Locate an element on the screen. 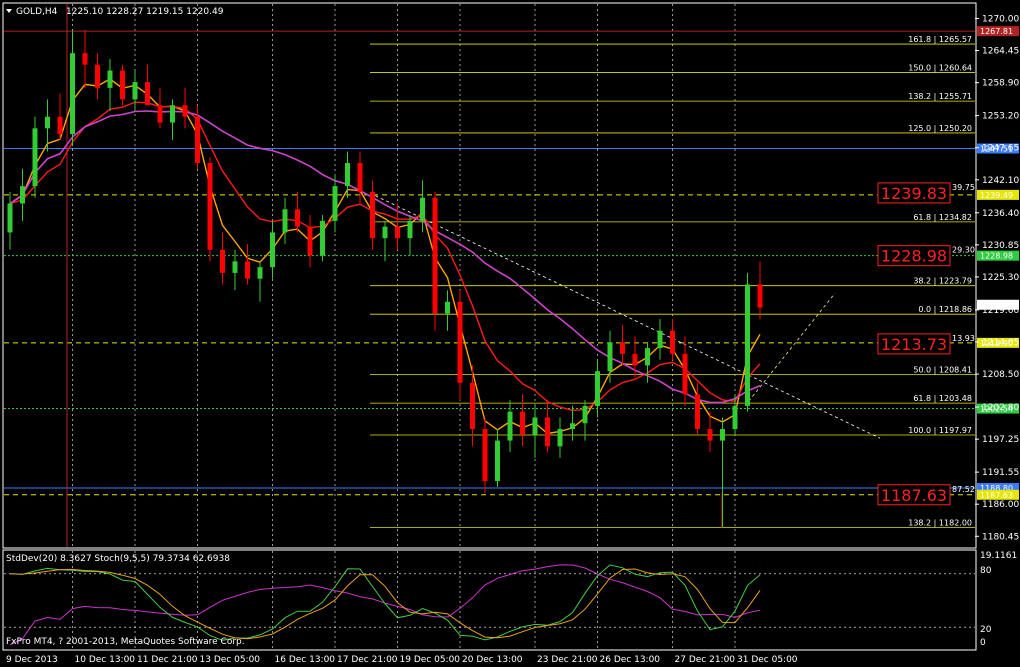 Image resolution: width=1020 pixels, height=667 pixels. indicator-subwindow is located at coordinates (489, 605).